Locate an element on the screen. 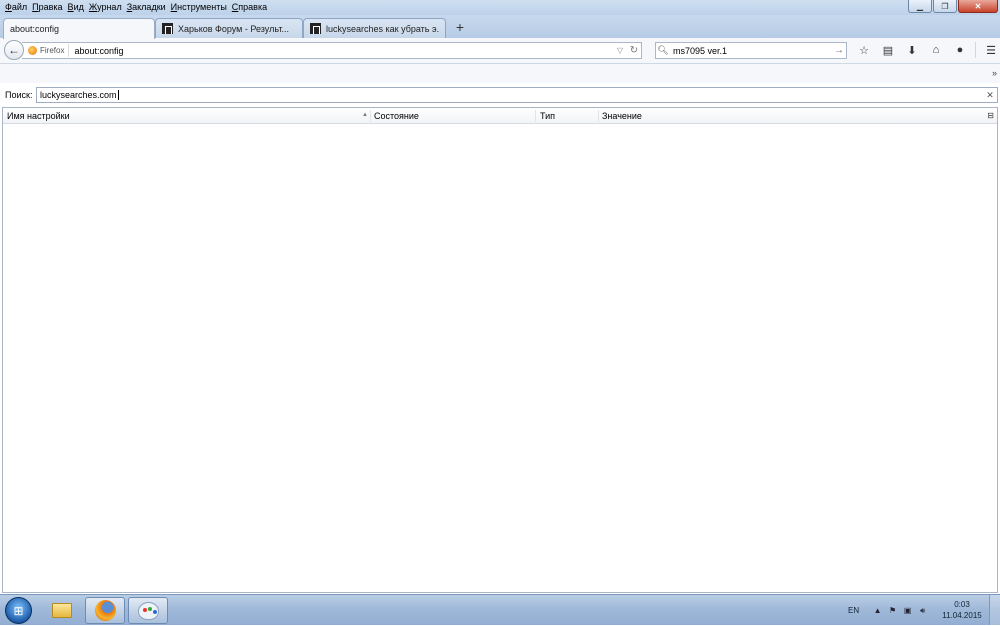 The width and height of the screenshot is (1000, 626). plus-icon: + is located at coordinates (460, 27).